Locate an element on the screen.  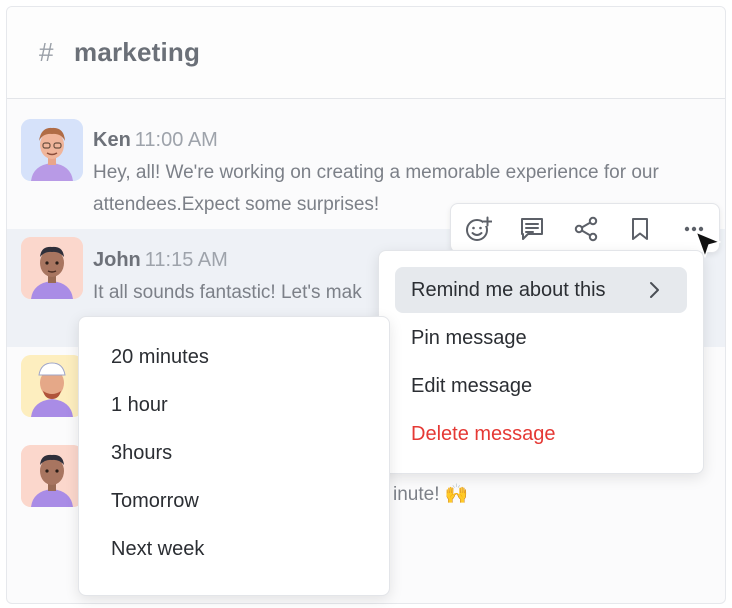
message-action-toolbar is located at coordinates (585, 228).